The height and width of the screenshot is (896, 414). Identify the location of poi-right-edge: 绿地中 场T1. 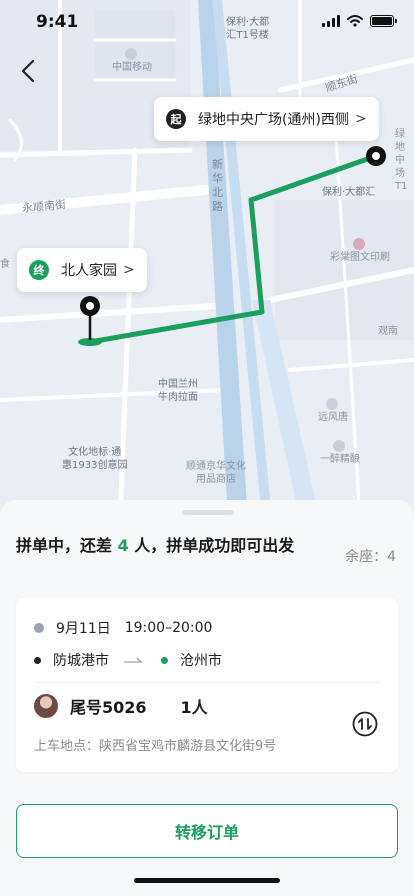
(404, 160).